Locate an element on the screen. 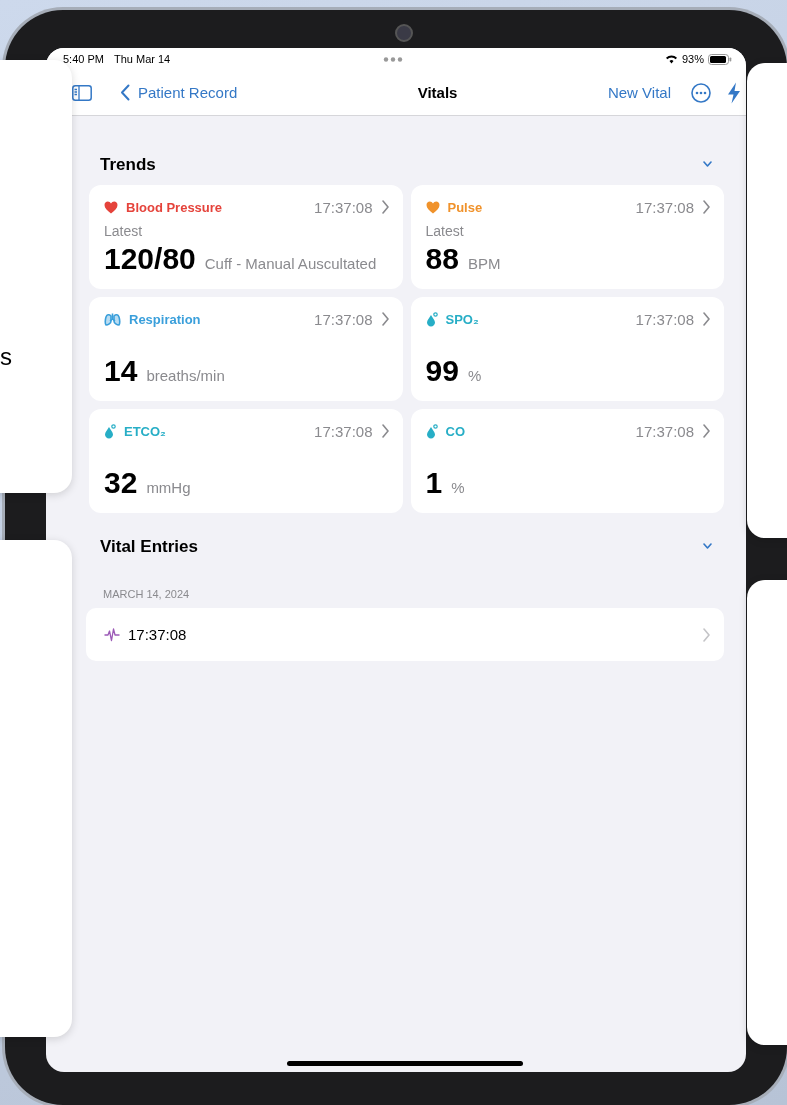 Image resolution: width=787 pixels, height=1105 pixels. window-text: s is located at coordinates (6, 357).